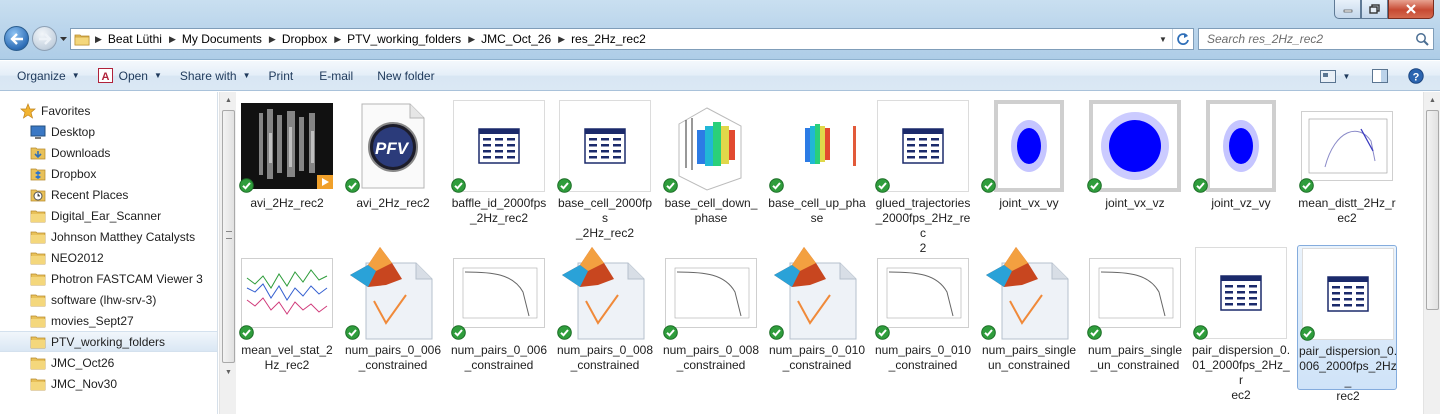  What do you see at coordinates (405, 76) in the screenshot?
I see `new-folder-button: New folder` at bounding box center [405, 76].